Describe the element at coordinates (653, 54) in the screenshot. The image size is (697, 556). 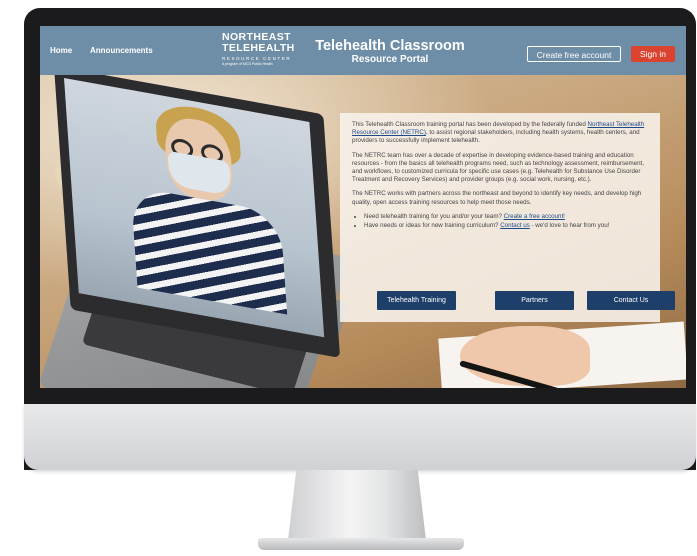
I see `sign-in-button: Sign in` at that location.